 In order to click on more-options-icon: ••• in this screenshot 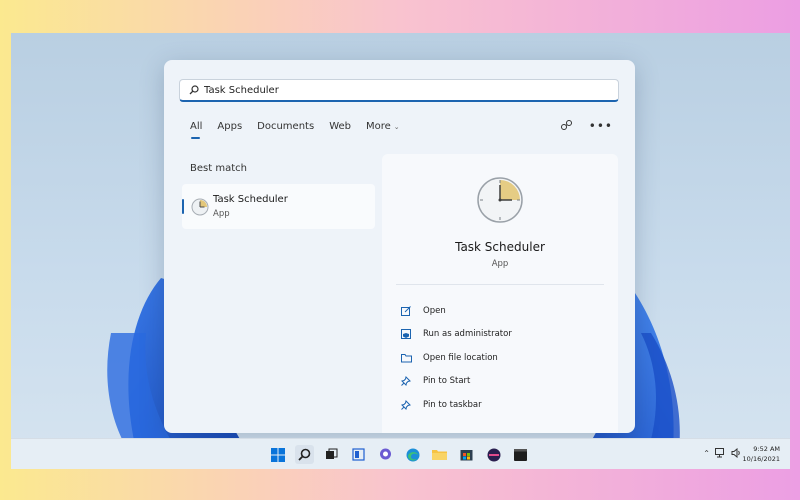, I will do `click(601, 126)`.